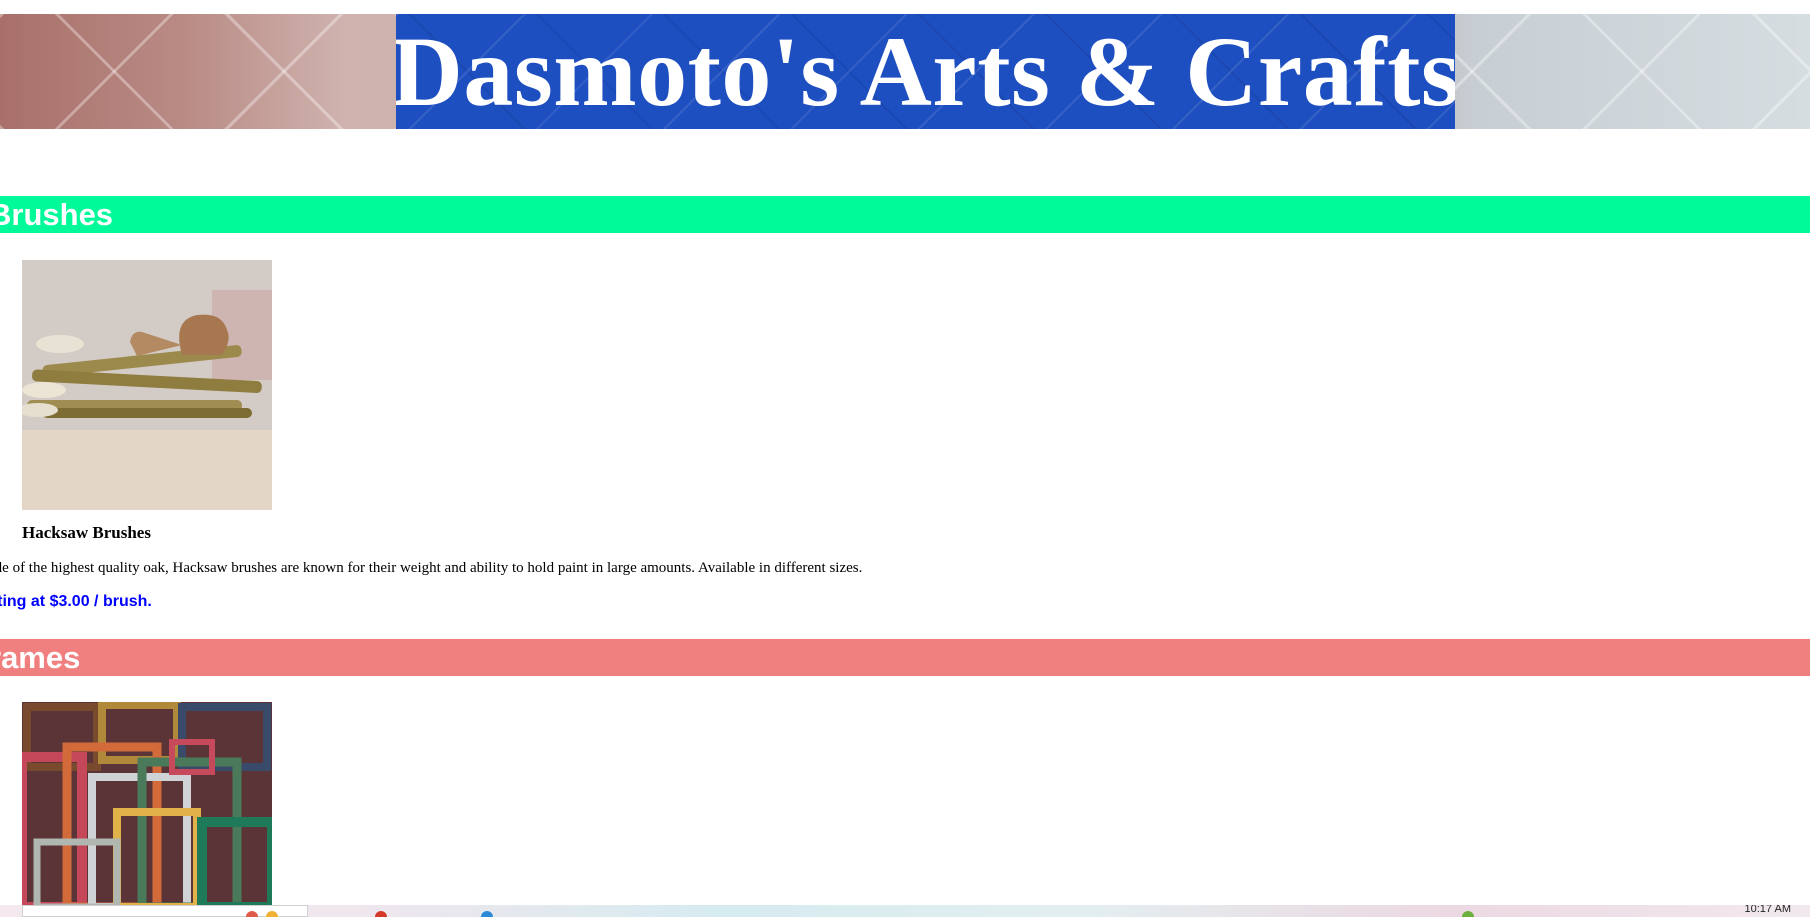 This screenshot has width=1810, height=917. I want to click on title-background: Dasmoto's Arts & Crafts, so click(925, 71).